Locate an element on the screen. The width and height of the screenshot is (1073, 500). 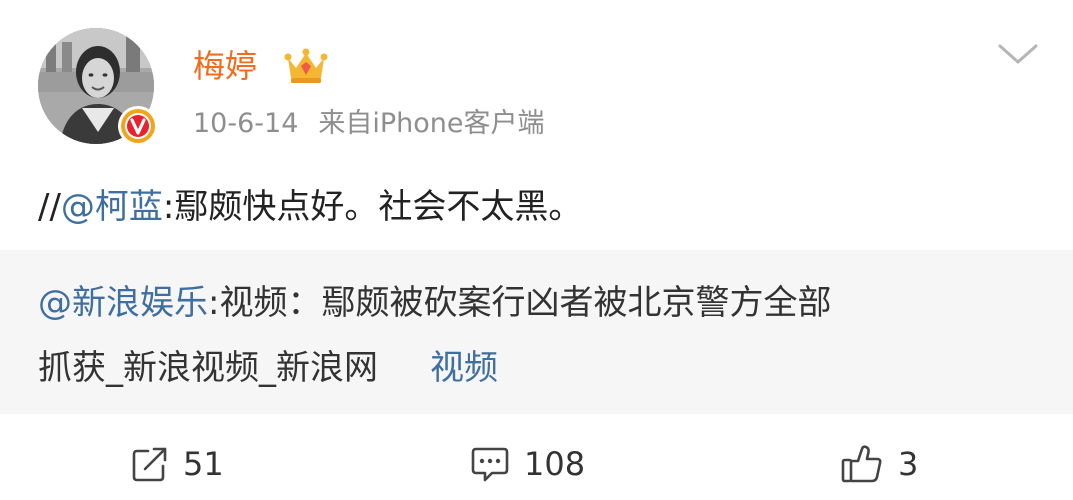
video-link: 视频 is located at coordinates (464, 368).